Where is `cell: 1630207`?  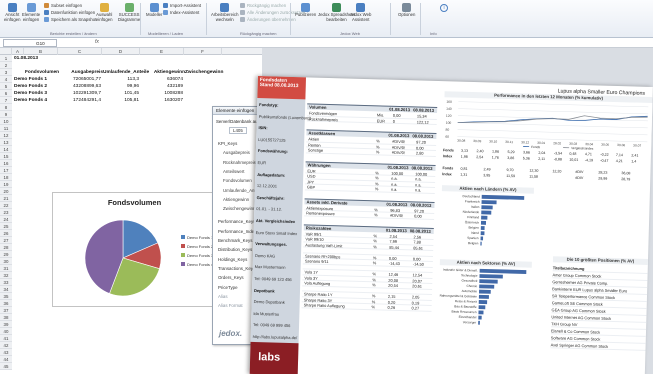 cell: 1630207 is located at coordinates (161, 100).